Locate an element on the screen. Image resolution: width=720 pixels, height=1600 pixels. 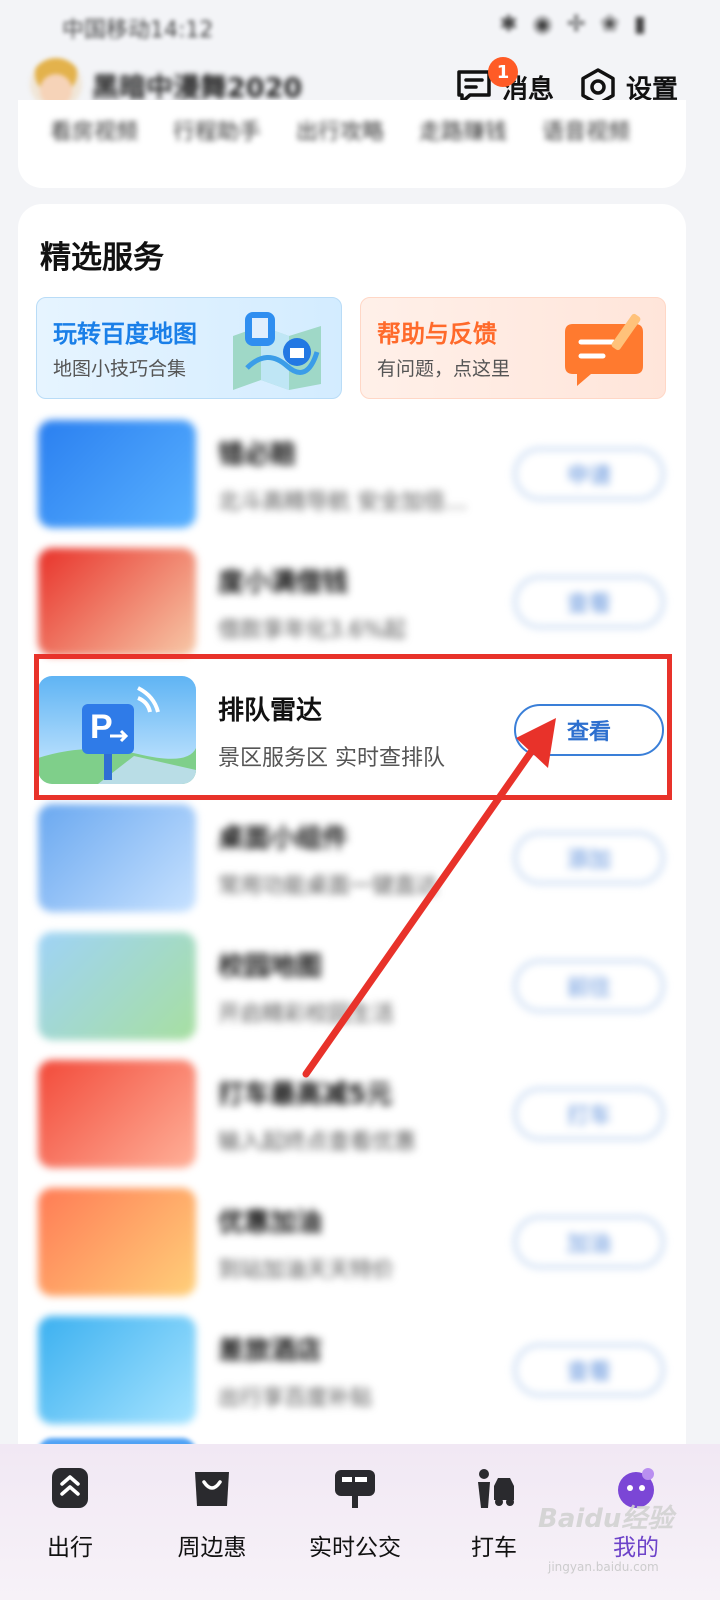
nav-label: 出行 is located at coordinates (70, 1548).